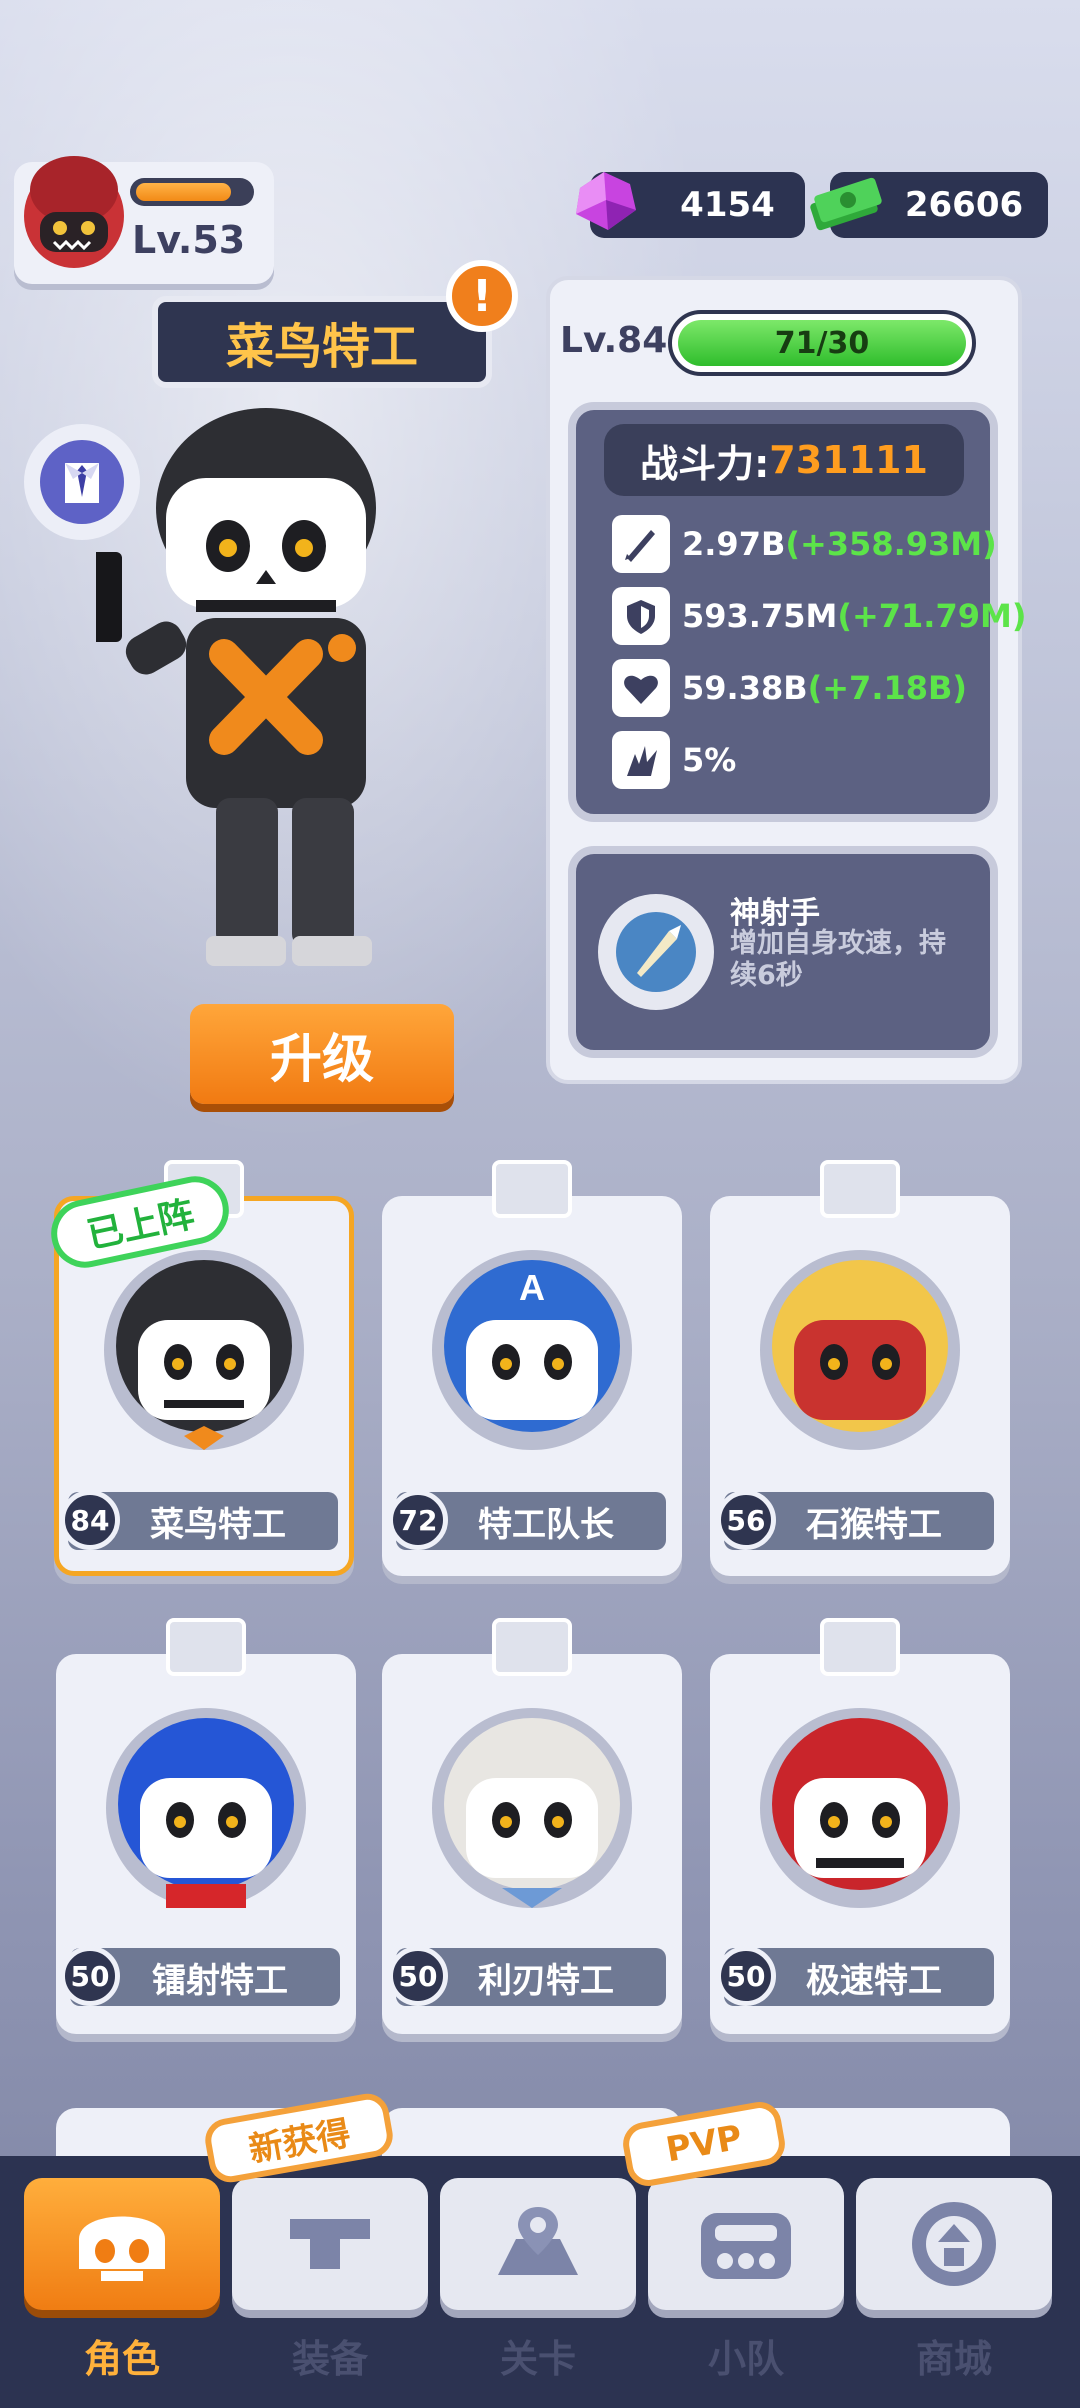  Describe the element at coordinates (322, 1054) in the screenshot. I see `upgrade-button: 升级` at that location.